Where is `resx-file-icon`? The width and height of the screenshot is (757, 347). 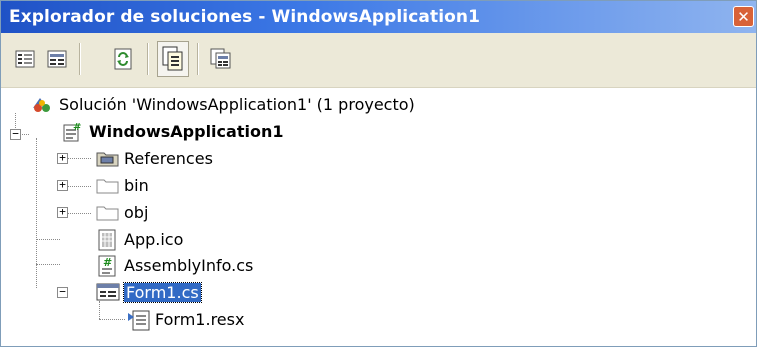
resx-file-icon is located at coordinates (138, 320).